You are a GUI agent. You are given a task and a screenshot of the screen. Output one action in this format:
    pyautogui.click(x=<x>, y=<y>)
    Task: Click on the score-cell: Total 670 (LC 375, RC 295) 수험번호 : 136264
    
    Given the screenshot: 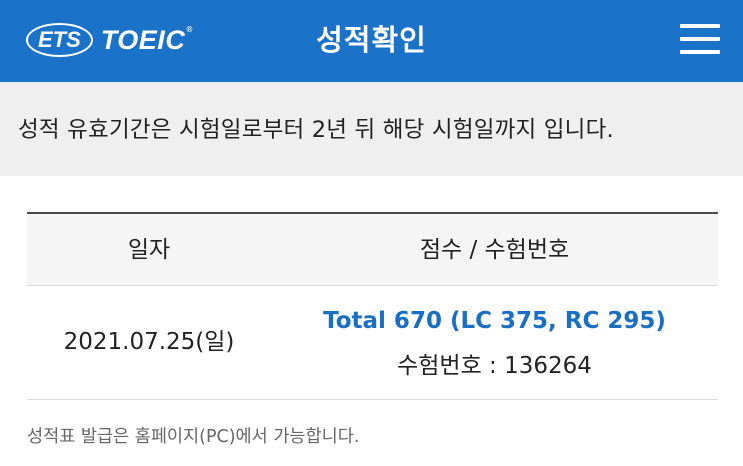 What is the action you would take?
    pyautogui.click(x=494, y=343)
    